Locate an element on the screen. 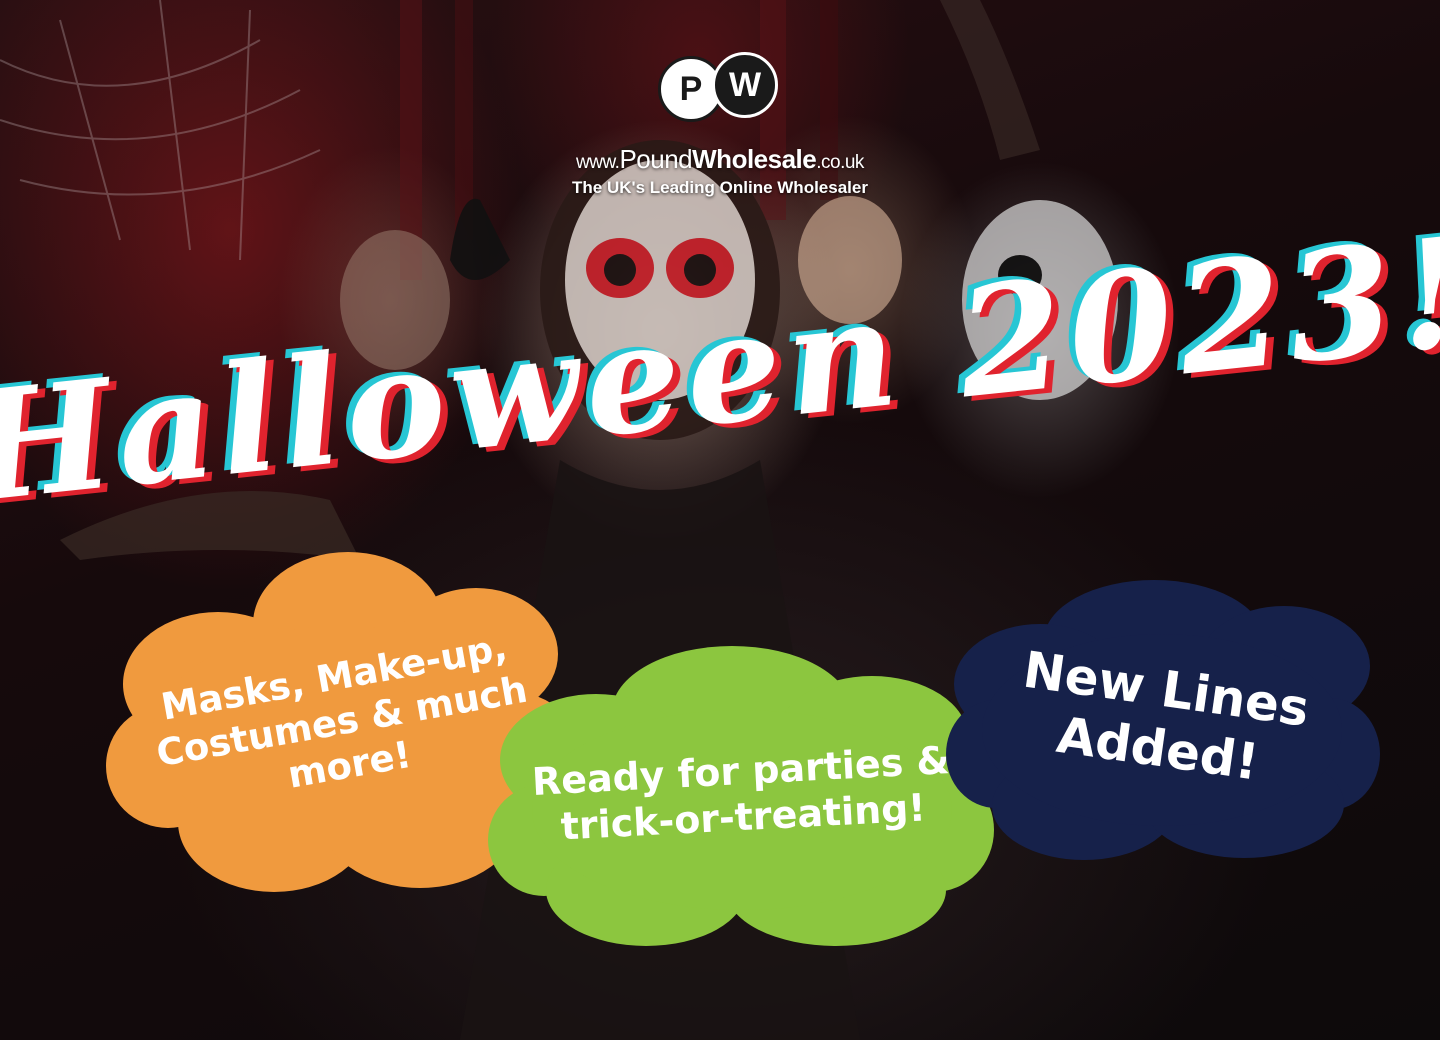  url-prefix: www. is located at coordinates (598, 162).